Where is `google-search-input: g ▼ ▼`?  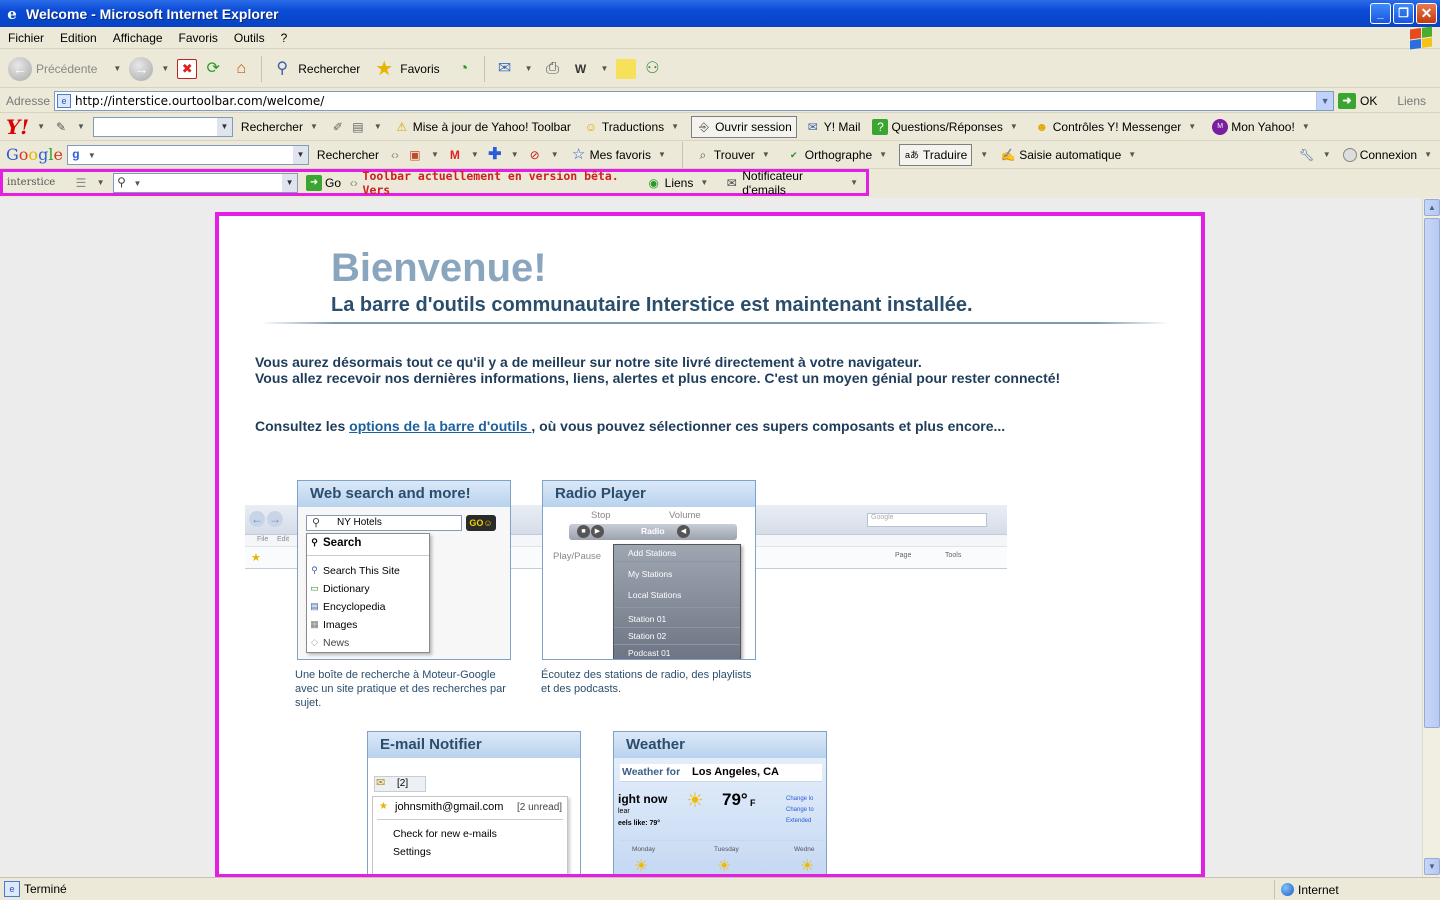
google-search-input: g ▼ ▼ is located at coordinates (187, 154).